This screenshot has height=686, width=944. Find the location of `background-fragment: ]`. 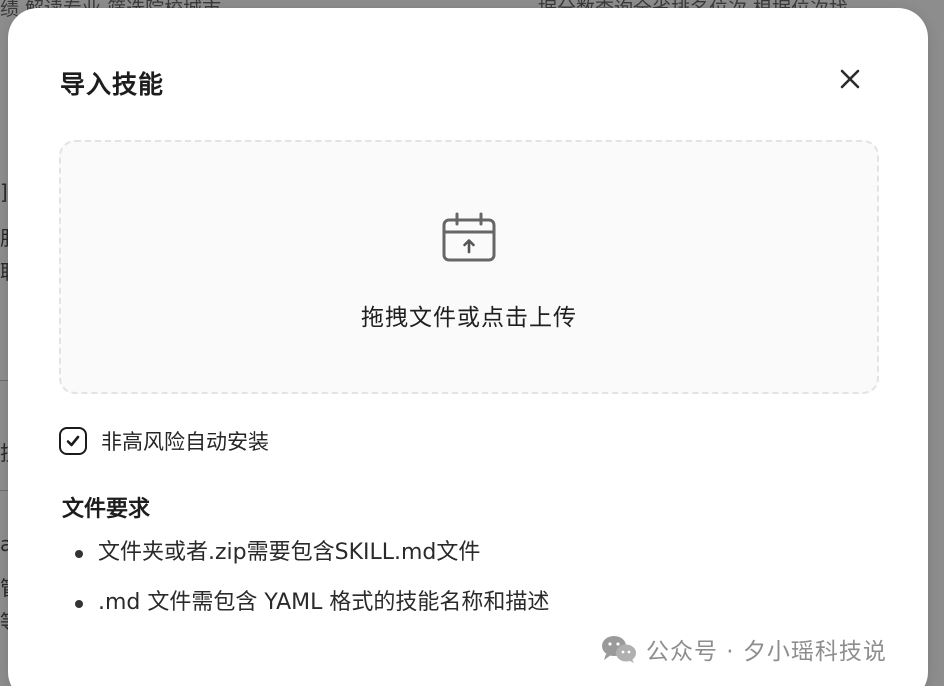

background-fragment: ] is located at coordinates (4, 192).